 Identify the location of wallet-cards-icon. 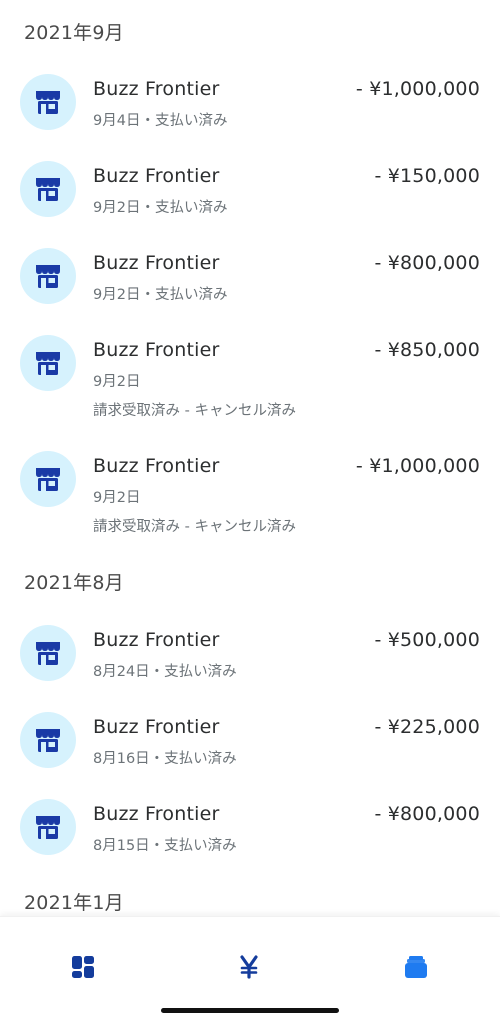
(416, 967).